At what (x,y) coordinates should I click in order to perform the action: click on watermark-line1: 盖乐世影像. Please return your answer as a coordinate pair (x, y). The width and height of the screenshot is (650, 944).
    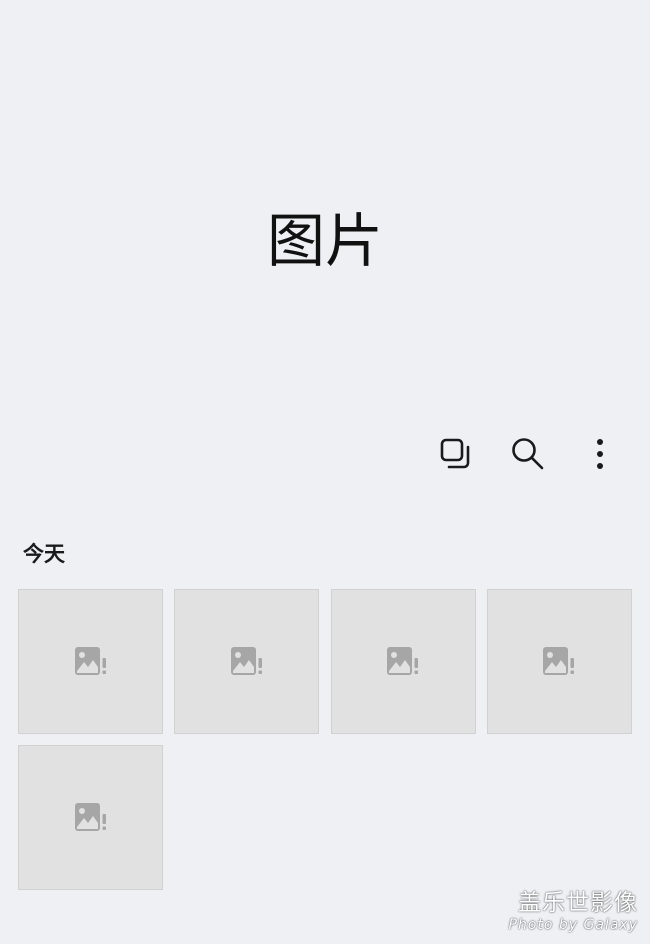
    Looking at the image, I should click on (578, 903).